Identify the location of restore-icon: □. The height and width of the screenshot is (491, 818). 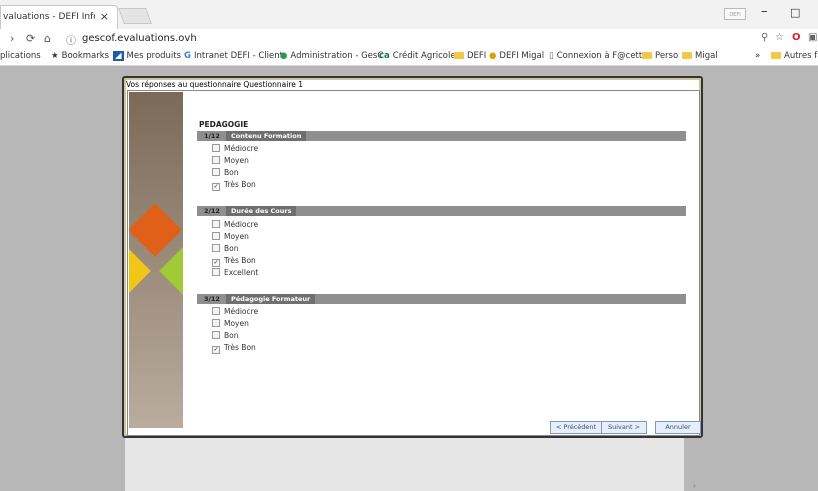
(795, 12).